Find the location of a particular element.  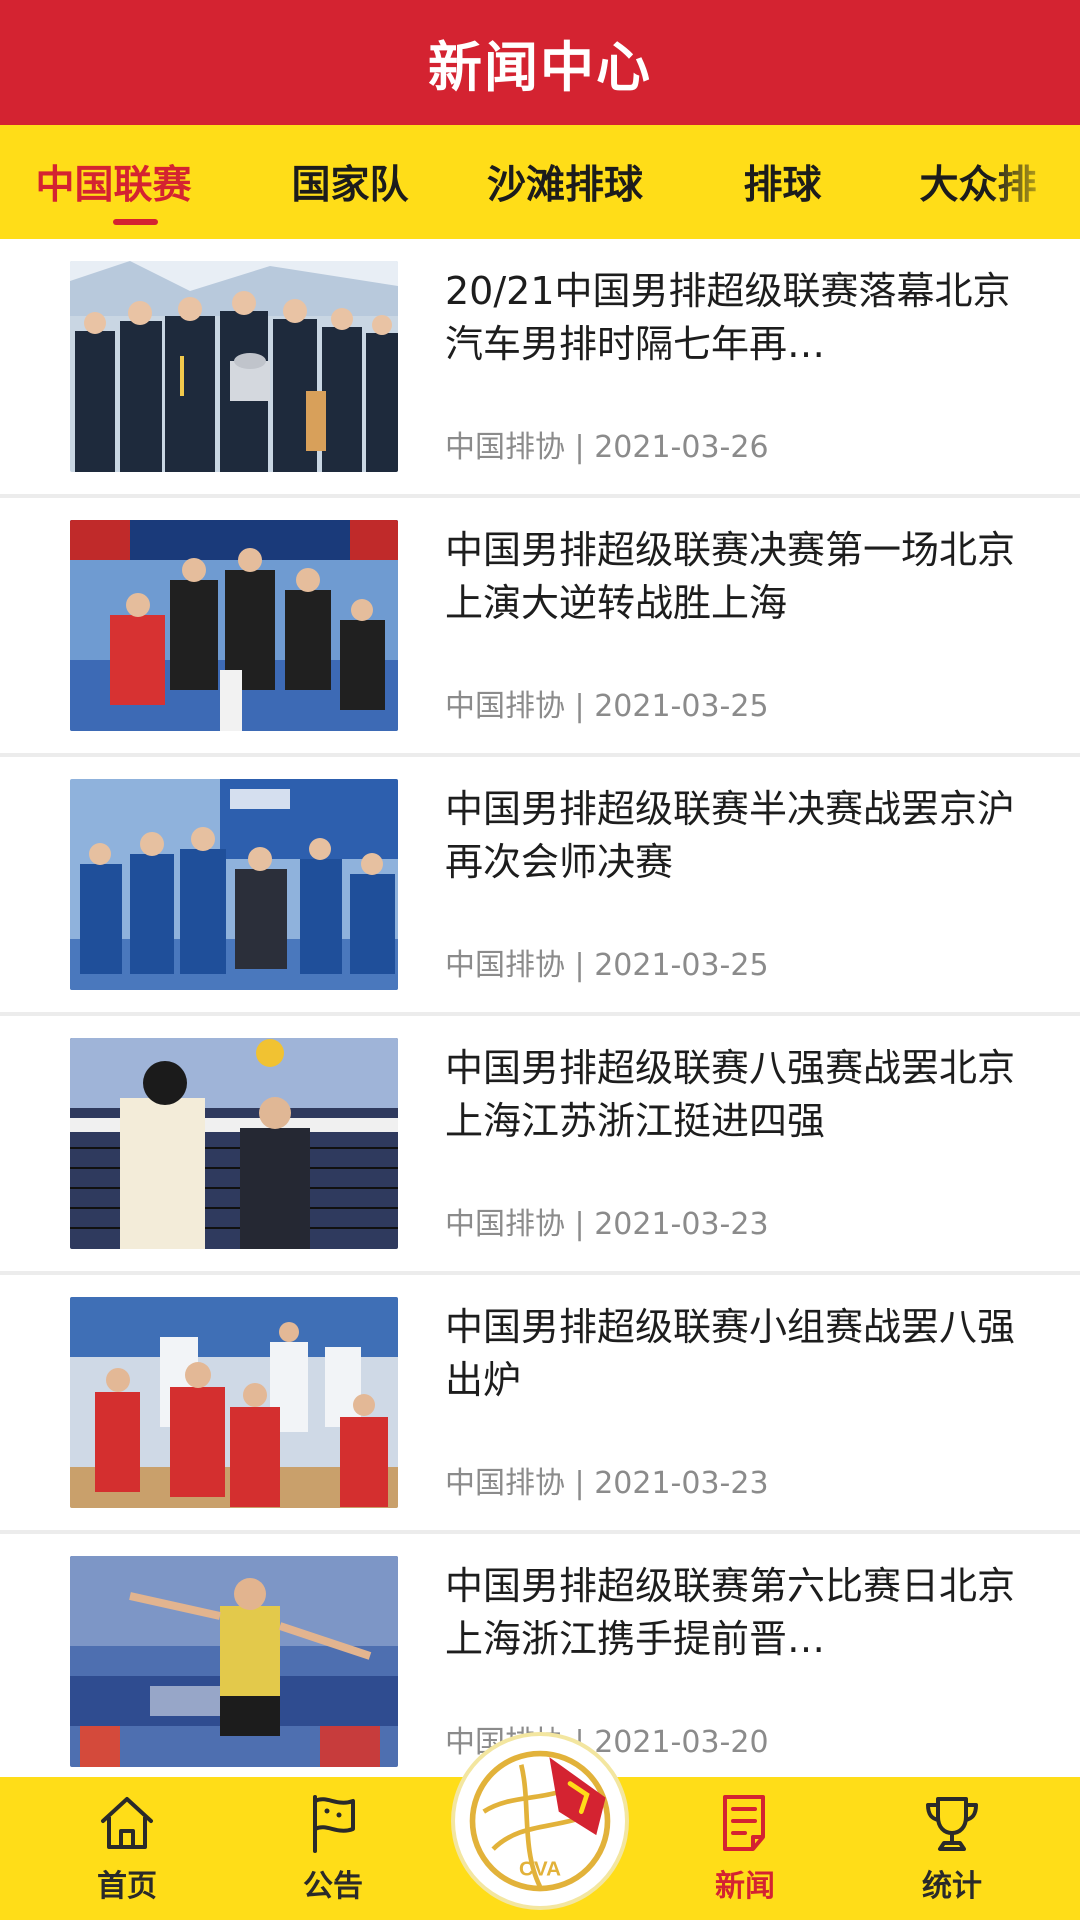

nav-label: 新闻 is located at coordinates (745, 1886).